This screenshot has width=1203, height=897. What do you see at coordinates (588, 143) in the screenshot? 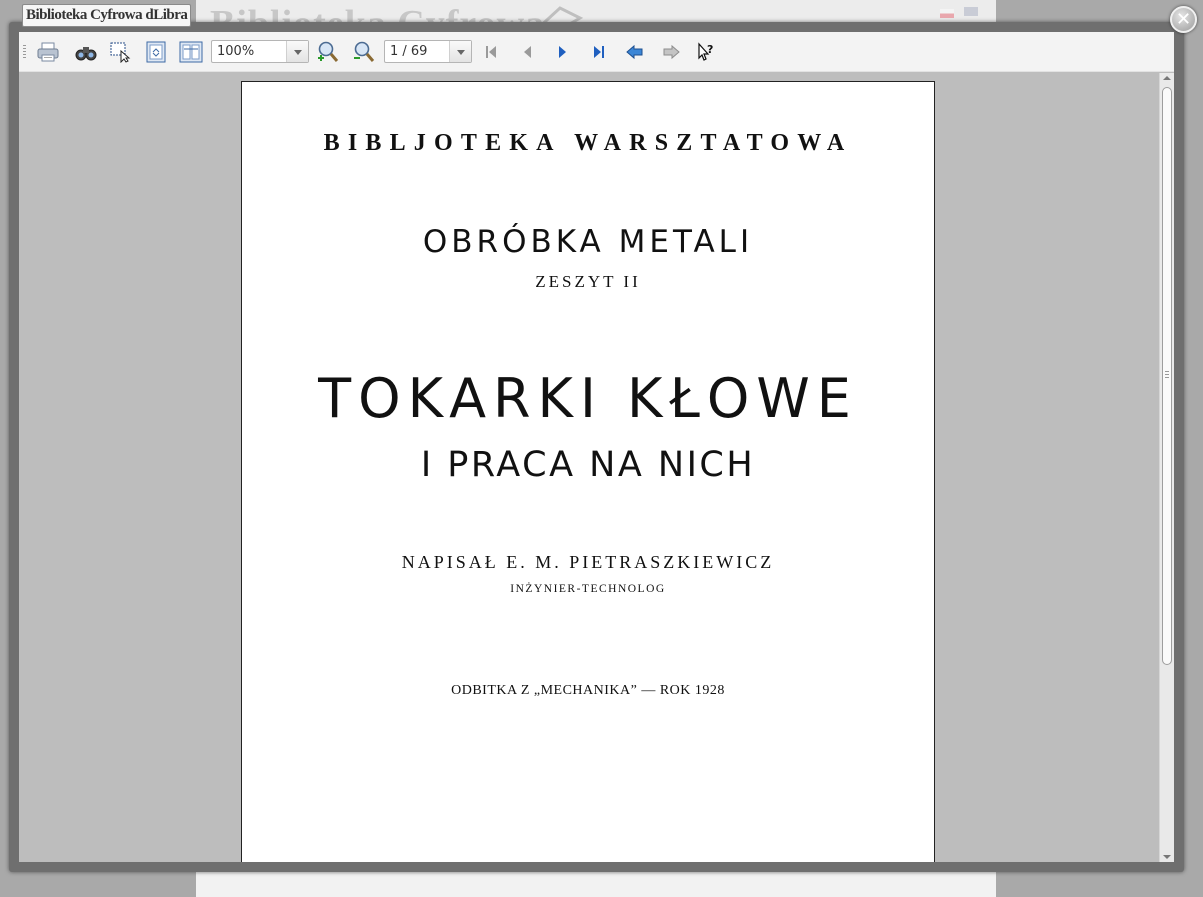
I see `document-series: BIBLJOTEKA WARSZTATOWA` at bounding box center [588, 143].